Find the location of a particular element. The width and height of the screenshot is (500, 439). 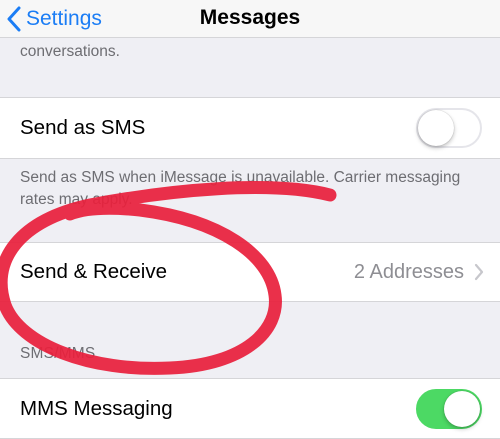

send-receive-row: Send & Receive 2 Addresses is located at coordinates (250, 272).